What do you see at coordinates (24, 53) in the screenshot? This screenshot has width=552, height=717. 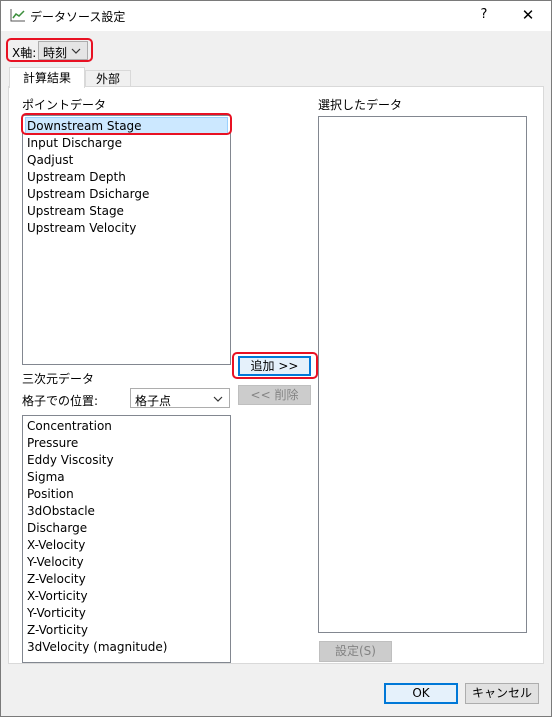 I see `xaxis-label: X軸:` at bounding box center [24, 53].